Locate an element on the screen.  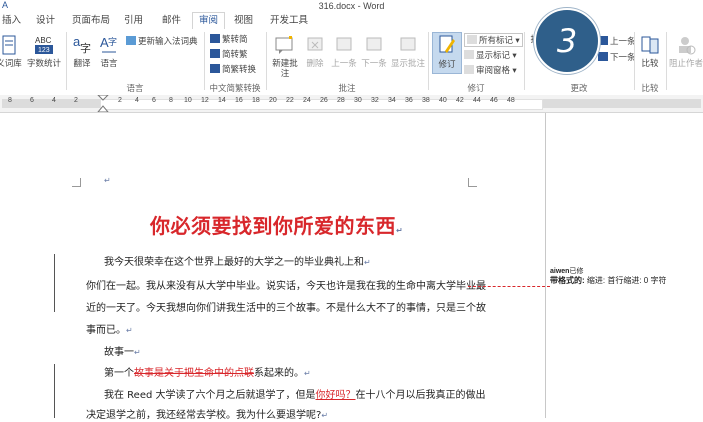
translate-button: a字 翻译 is located at coordinates (82, 51).